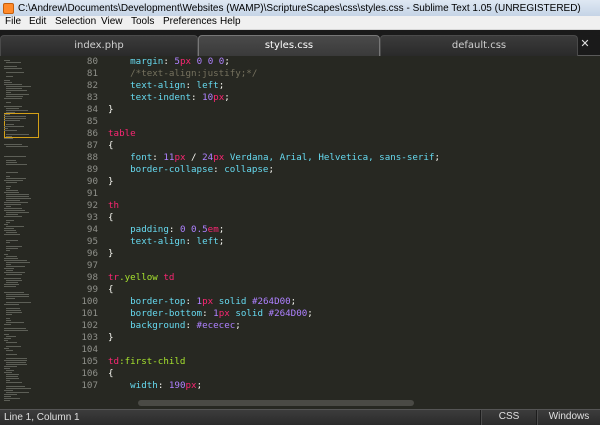 This screenshot has height=425, width=600. Describe the element at coordinates (191, 385) in the screenshot. I see `code-token: px` at that location.